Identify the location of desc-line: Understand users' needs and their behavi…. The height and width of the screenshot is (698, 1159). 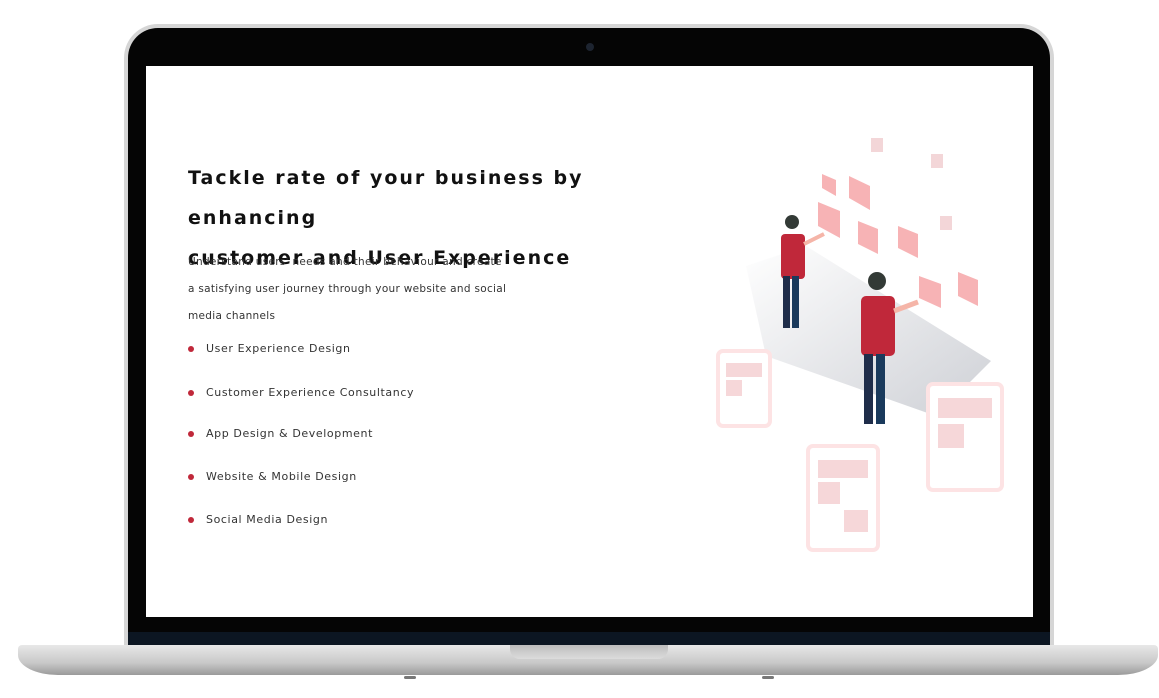
(345, 262).